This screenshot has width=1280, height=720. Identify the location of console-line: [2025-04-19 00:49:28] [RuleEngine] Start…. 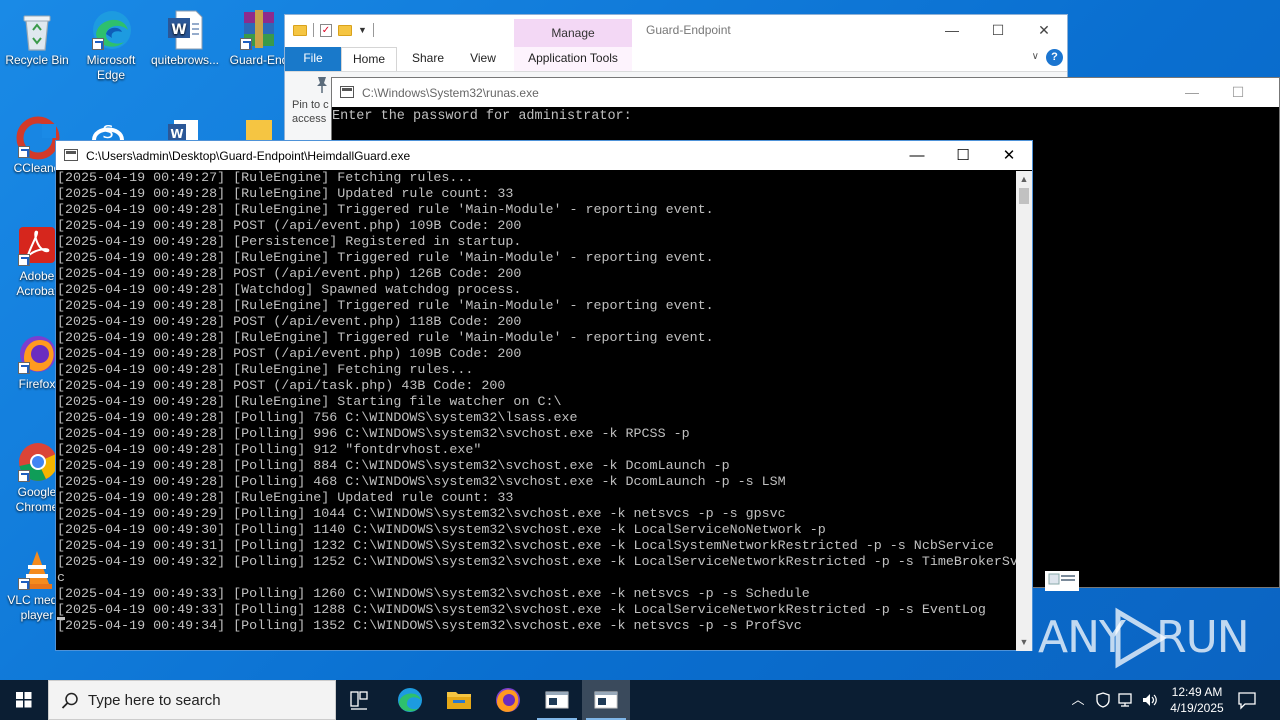
(309, 402).